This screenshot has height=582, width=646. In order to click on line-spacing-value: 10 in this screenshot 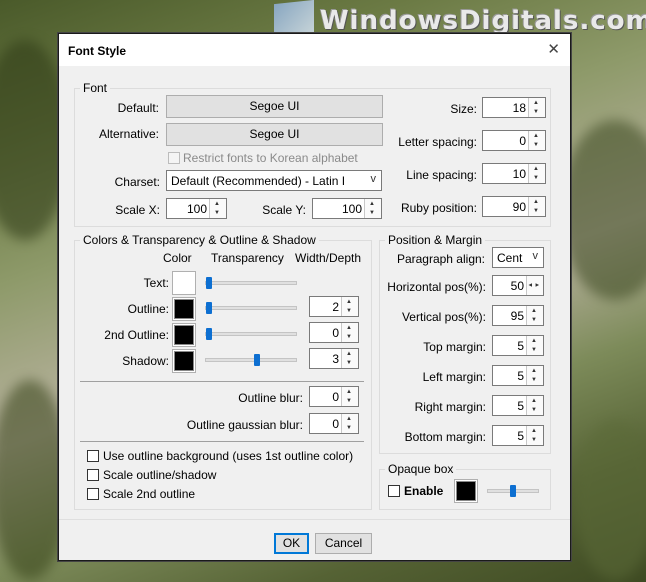, I will do `click(519, 174)`.